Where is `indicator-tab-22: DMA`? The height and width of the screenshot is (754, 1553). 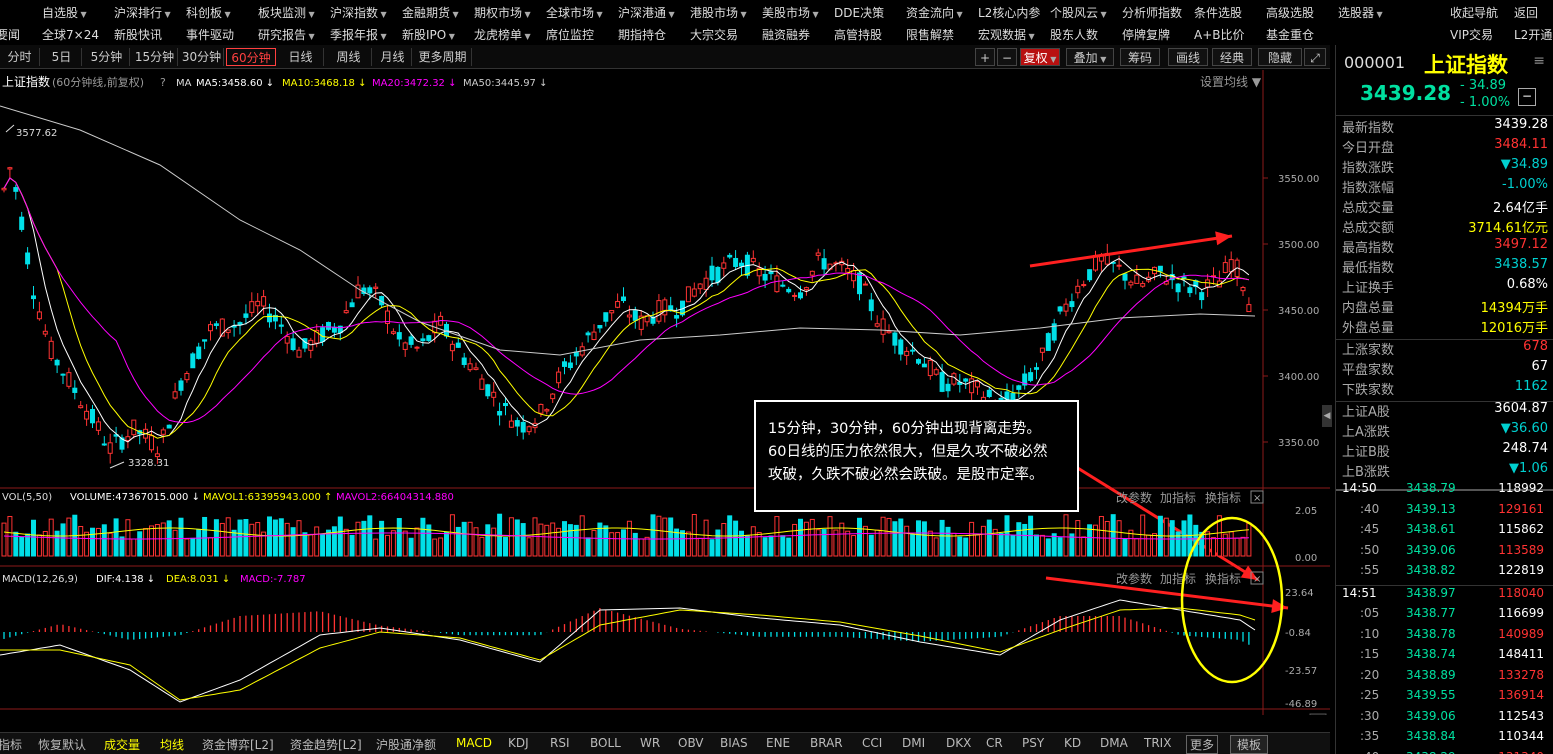 indicator-tab-22: DMA is located at coordinates (1114, 743).